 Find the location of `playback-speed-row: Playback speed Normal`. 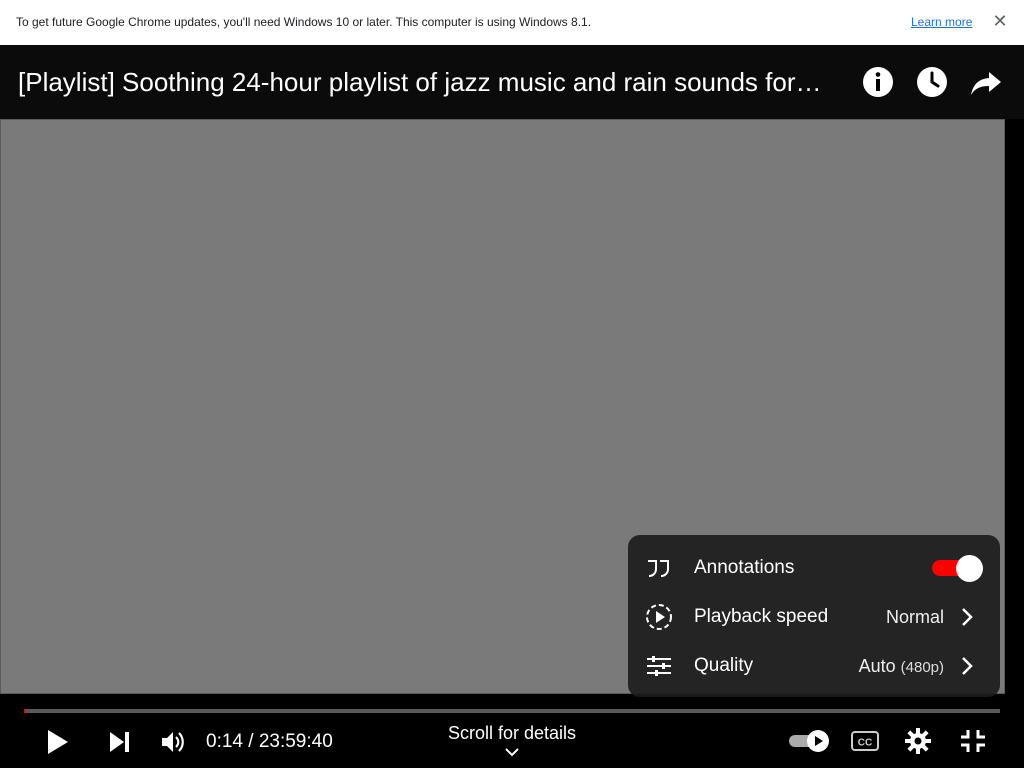

playback-speed-row: Playback speed Normal is located at coordinates (814, 616).